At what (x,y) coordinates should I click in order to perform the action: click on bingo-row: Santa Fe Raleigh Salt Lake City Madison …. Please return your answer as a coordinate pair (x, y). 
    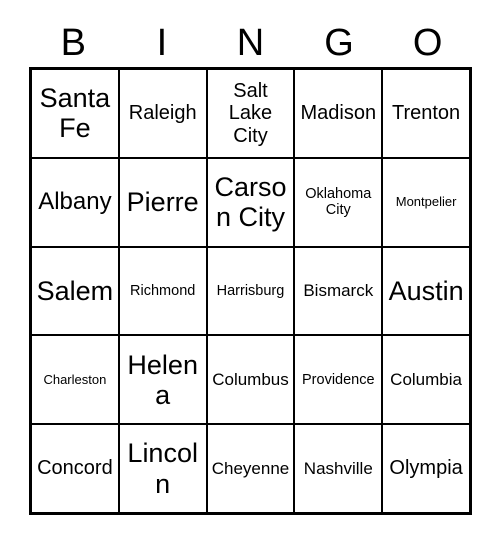
    Looking at the image, I should click on (250, 113).